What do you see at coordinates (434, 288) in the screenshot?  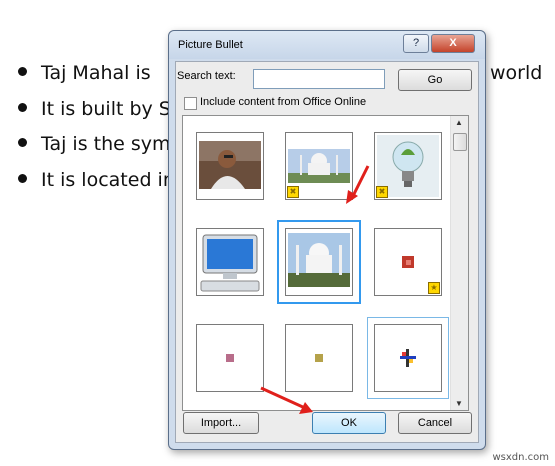 I see `star-badge-icon: ★` at bounding box center [434, 288].